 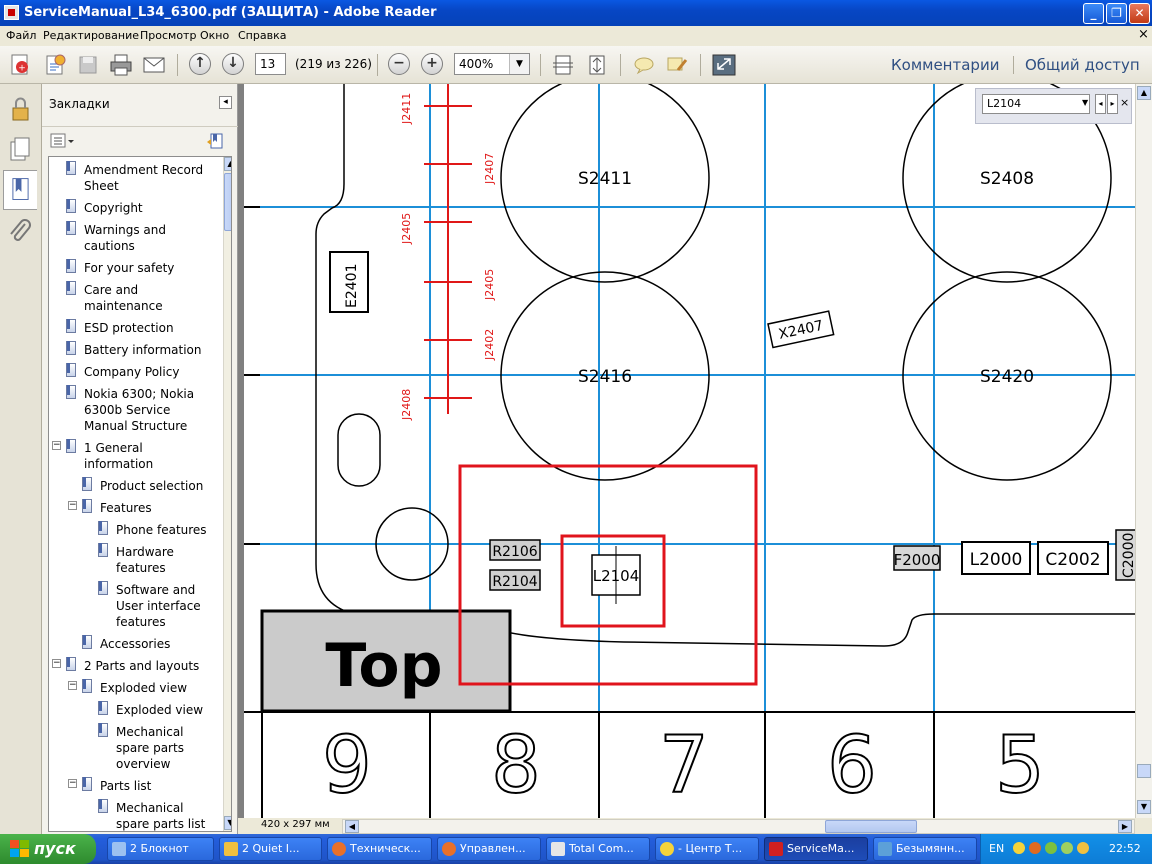 I want to click on fit-page-icon, so click(x=597, y=65).